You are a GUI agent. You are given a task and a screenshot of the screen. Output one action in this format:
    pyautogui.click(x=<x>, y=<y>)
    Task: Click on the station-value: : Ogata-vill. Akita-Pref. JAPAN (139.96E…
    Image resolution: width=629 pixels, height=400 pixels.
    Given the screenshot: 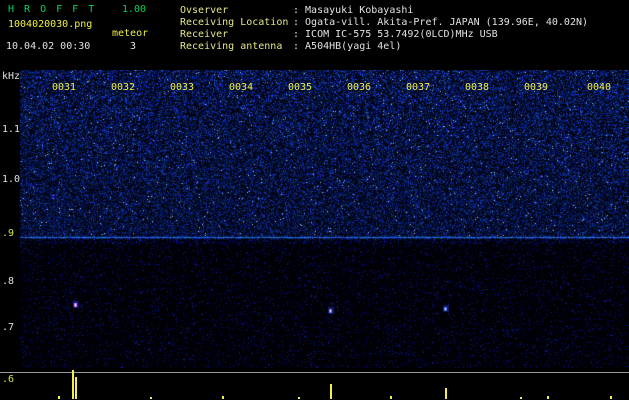 What is the action you would take?
    pyautogui.click(x=441, y=22)
    